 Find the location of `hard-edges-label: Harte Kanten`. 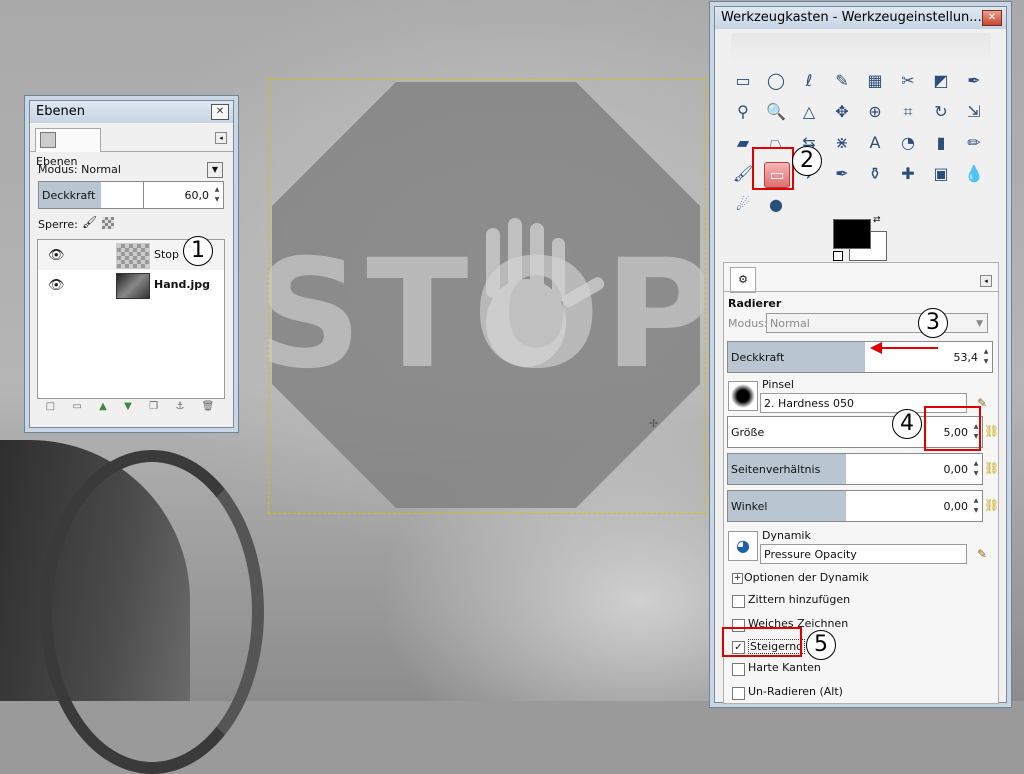

hard-edges-label: Harte Kanten is located at coordinates (784, 667).